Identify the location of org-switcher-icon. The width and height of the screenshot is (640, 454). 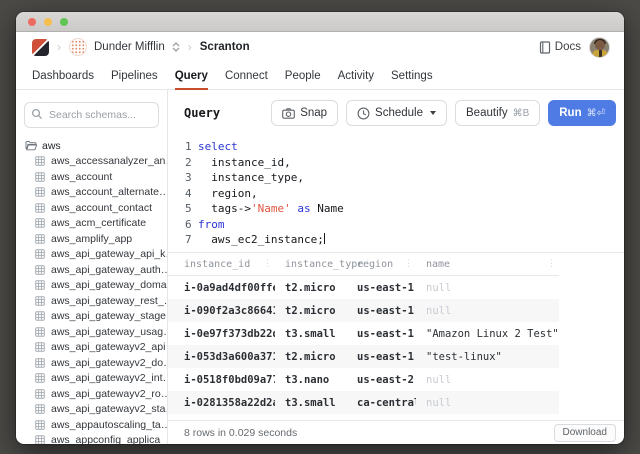
(176, 47).